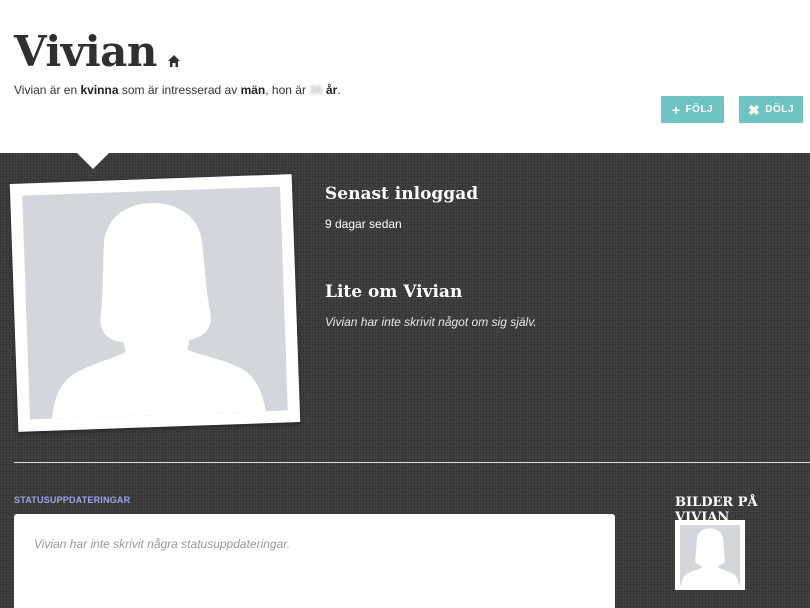 The width and height of the screenshot is (810, 608). I want to click on age-suffix: år, so click(331, 90).